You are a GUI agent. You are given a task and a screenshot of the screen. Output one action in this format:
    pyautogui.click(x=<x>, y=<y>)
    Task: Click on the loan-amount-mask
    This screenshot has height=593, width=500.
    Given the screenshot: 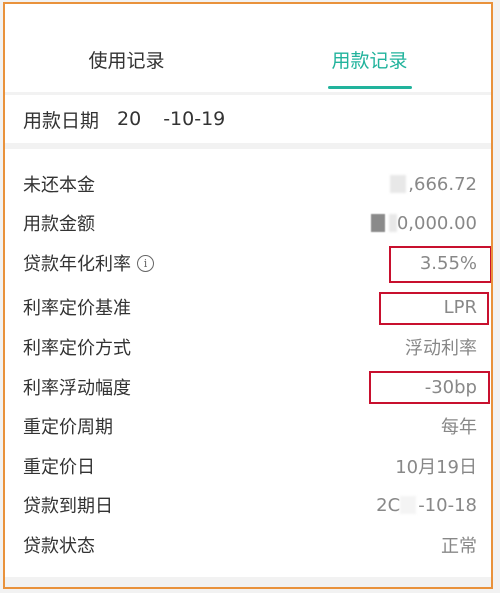 What is the action you would take?
    pyautogui.click(x=377, y=223)
    